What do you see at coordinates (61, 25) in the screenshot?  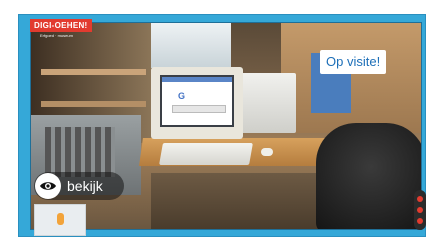 I see `brand-logo: DIGI-OEHEN!` at bounding box center [61, 25].